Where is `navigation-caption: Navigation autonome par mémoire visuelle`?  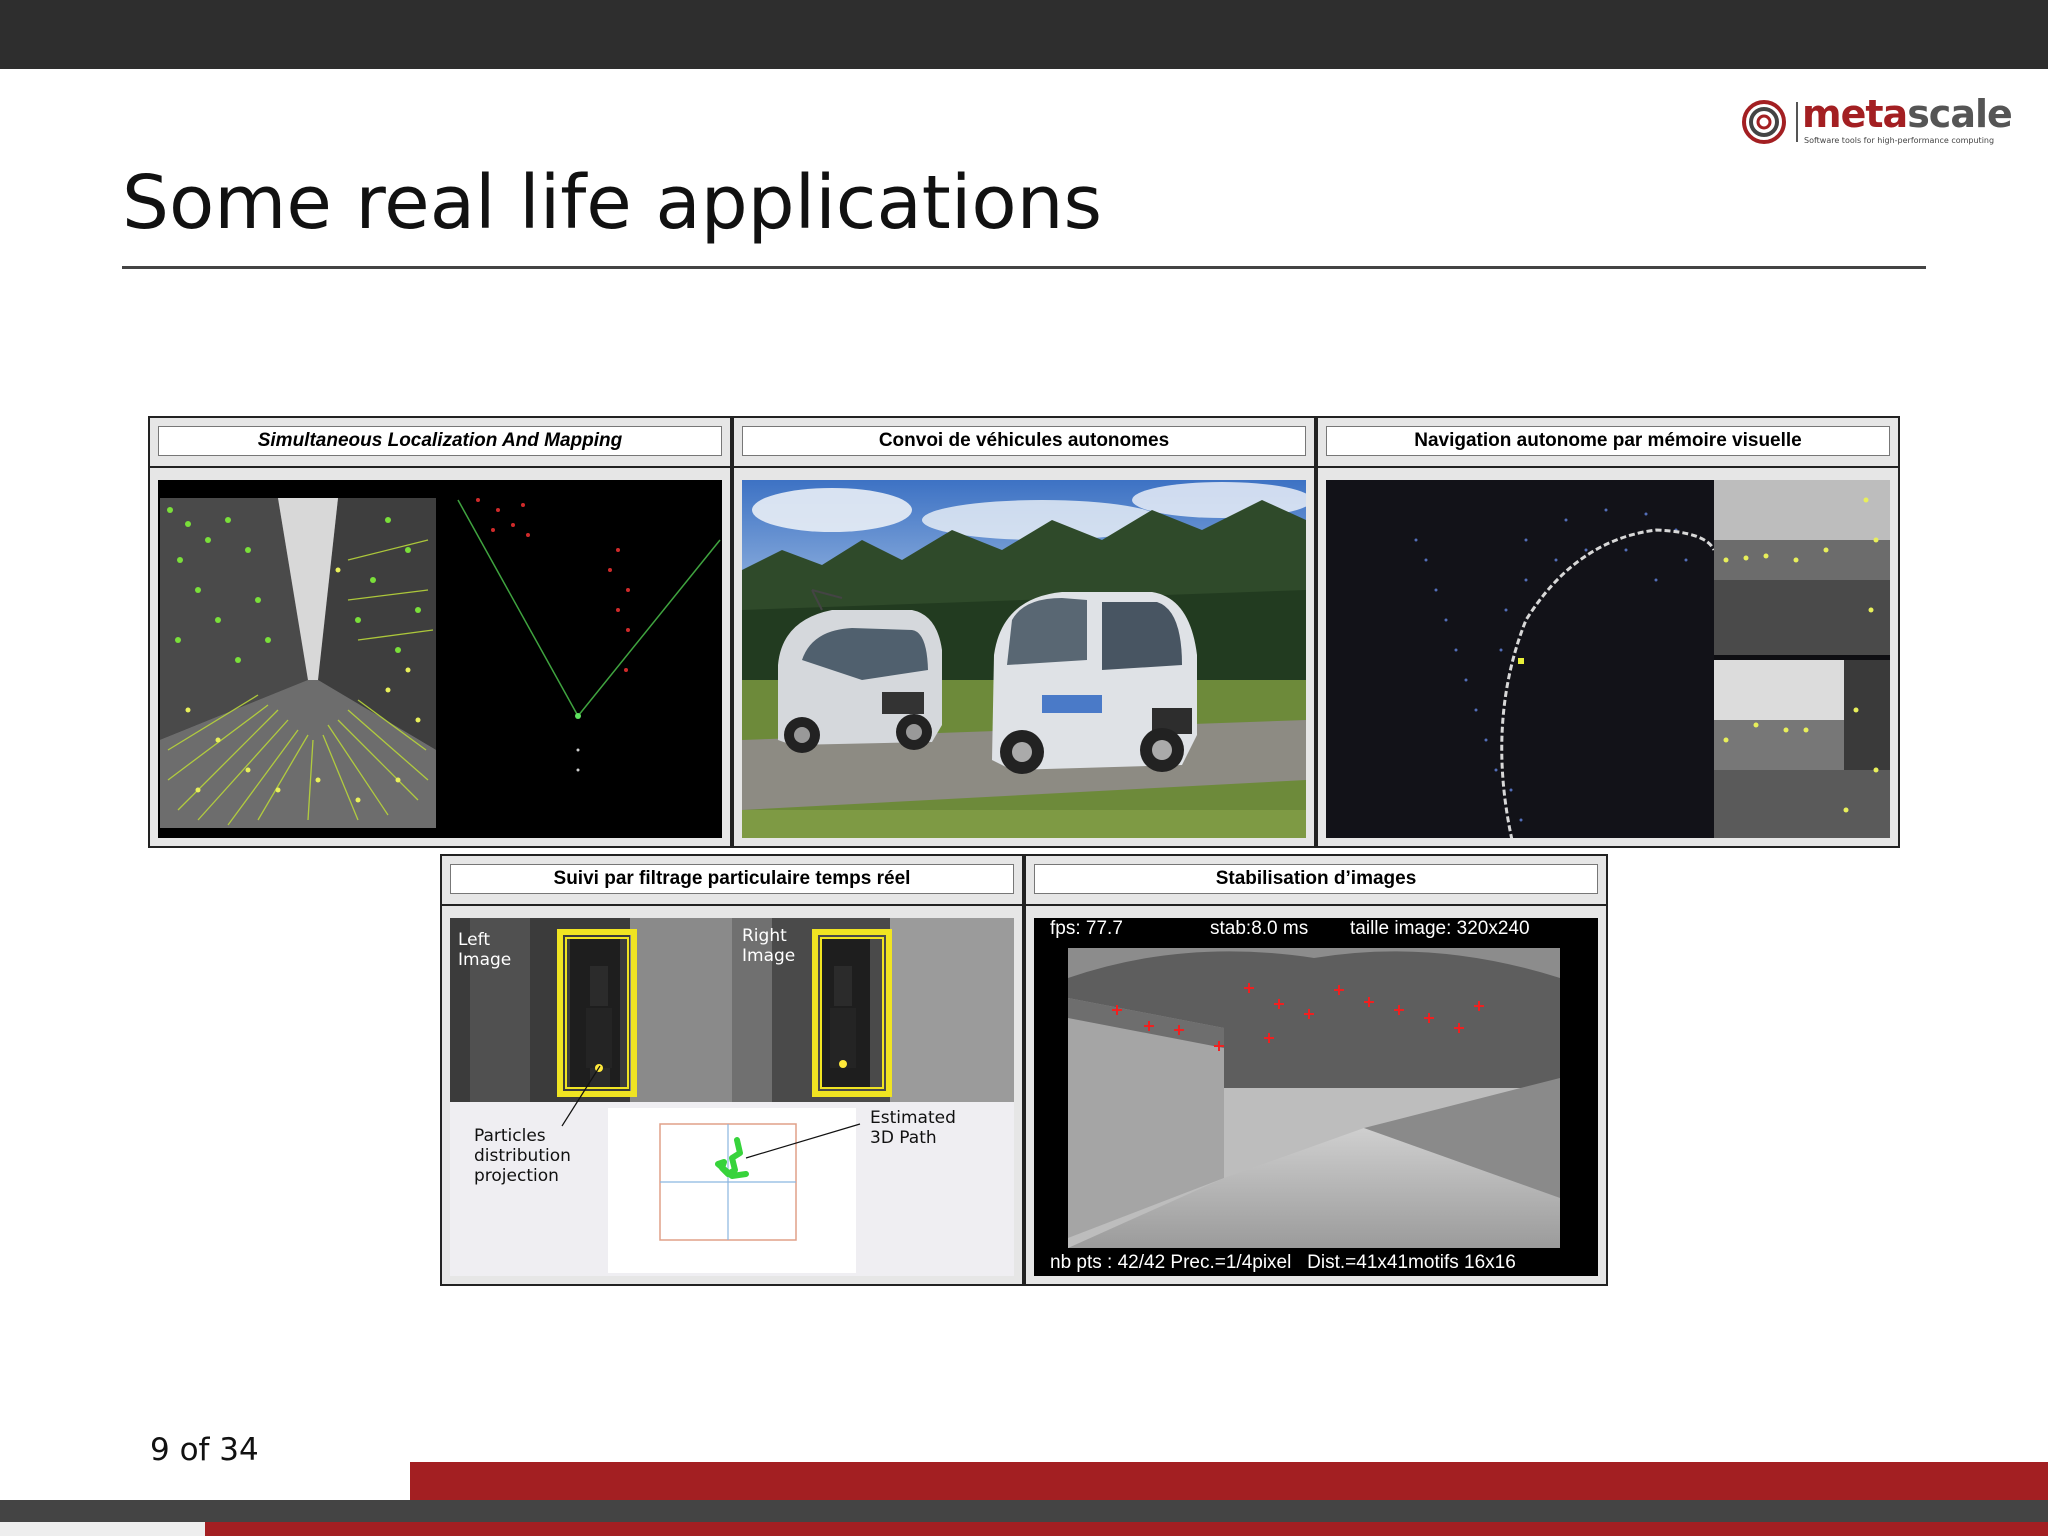
navigation-caption: Navigation autonome par mémoire visuelle is located at coordinates (1608, 441).